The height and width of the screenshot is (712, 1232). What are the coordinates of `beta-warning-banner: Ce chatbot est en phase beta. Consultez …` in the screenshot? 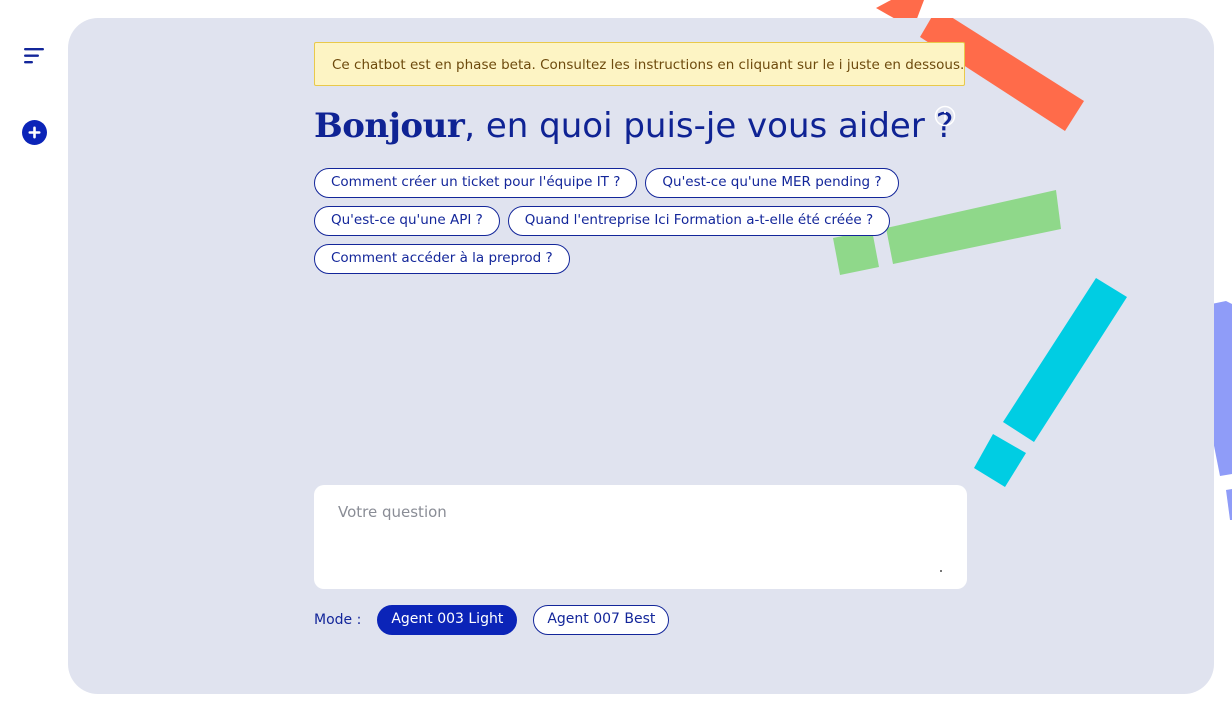 It's located at (639, 64).